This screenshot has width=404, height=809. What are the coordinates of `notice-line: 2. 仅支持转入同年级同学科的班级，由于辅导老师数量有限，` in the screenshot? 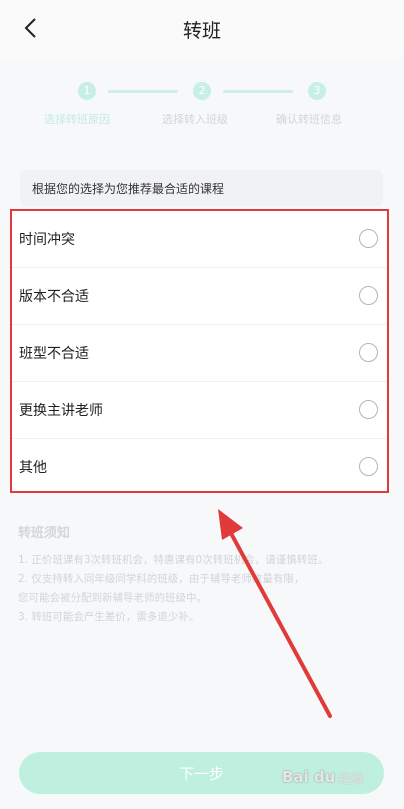 It's located at (161, 579).